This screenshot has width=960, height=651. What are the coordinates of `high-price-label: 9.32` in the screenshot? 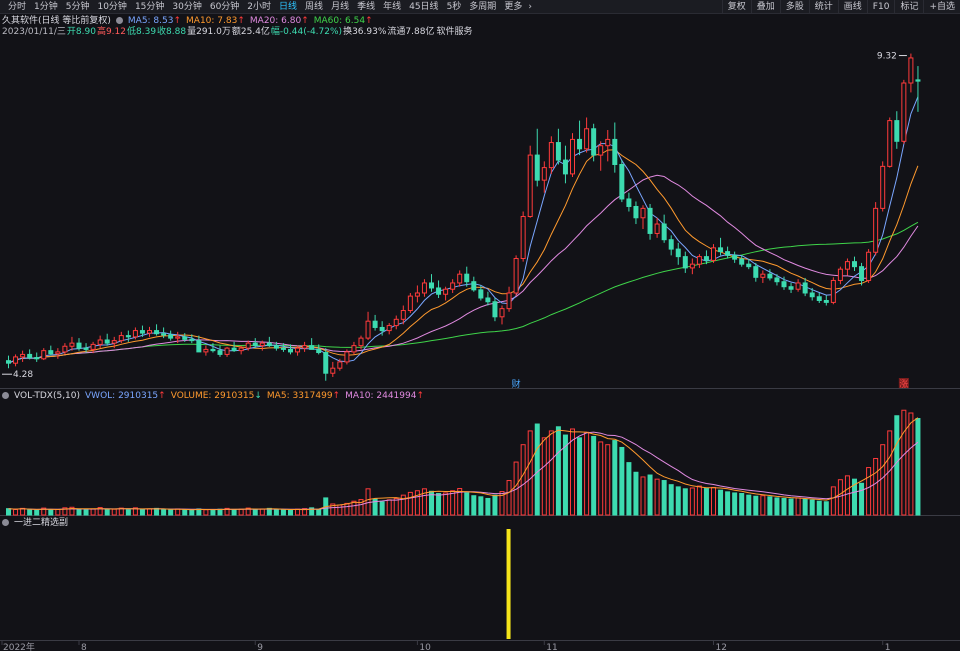 It's located at (887, 57).